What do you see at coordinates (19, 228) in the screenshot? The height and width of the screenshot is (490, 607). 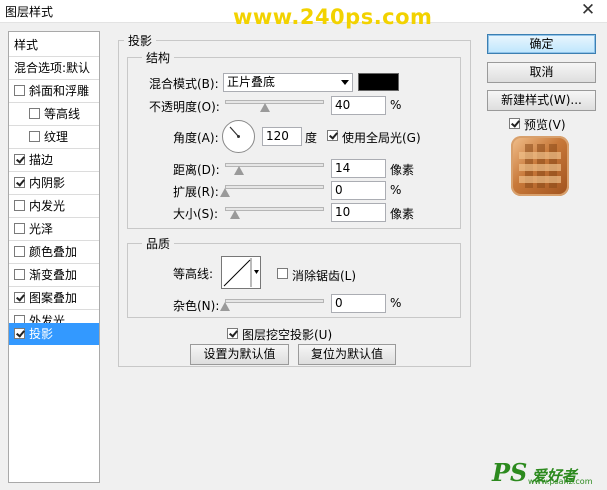 I see `satin-checkbox` at bounding box center [19, 228].